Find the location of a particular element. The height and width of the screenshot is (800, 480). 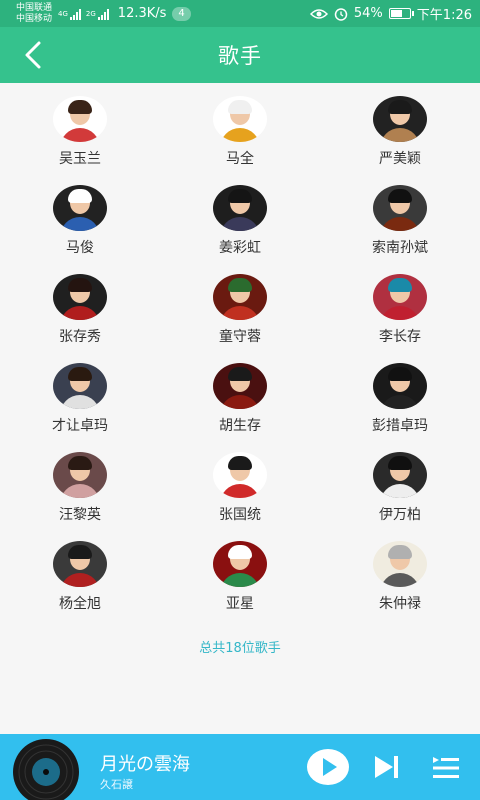

song-artist: 久石譲 is located at coordinates (116, 784).